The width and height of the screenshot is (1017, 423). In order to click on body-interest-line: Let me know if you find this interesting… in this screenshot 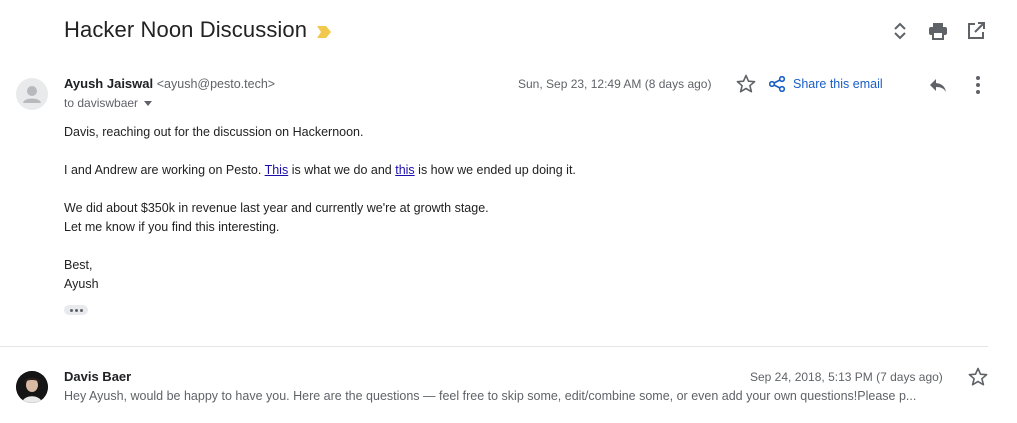, I will do `click(172, 227)`.